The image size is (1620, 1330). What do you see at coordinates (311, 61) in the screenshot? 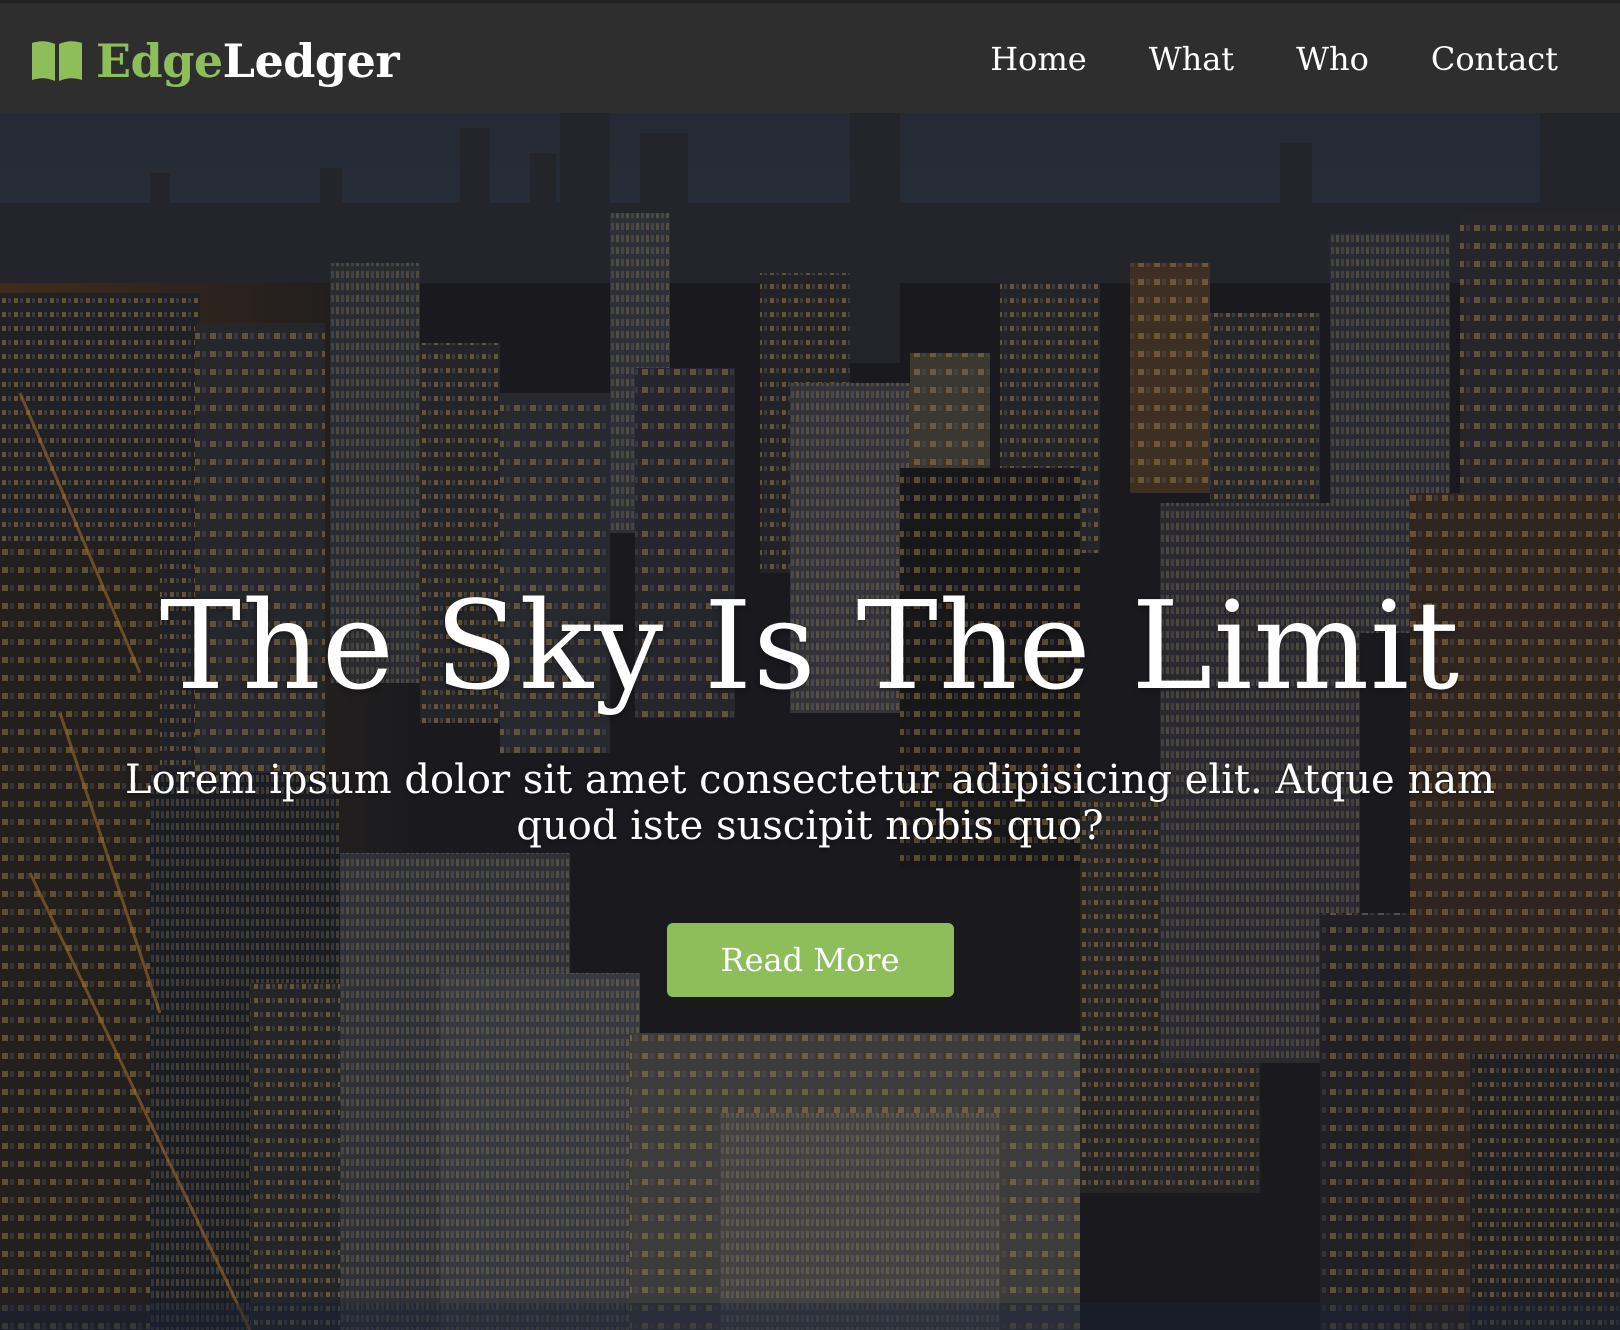
I see `brand-name-part2: Ledger` at bounding box center [311, 61].